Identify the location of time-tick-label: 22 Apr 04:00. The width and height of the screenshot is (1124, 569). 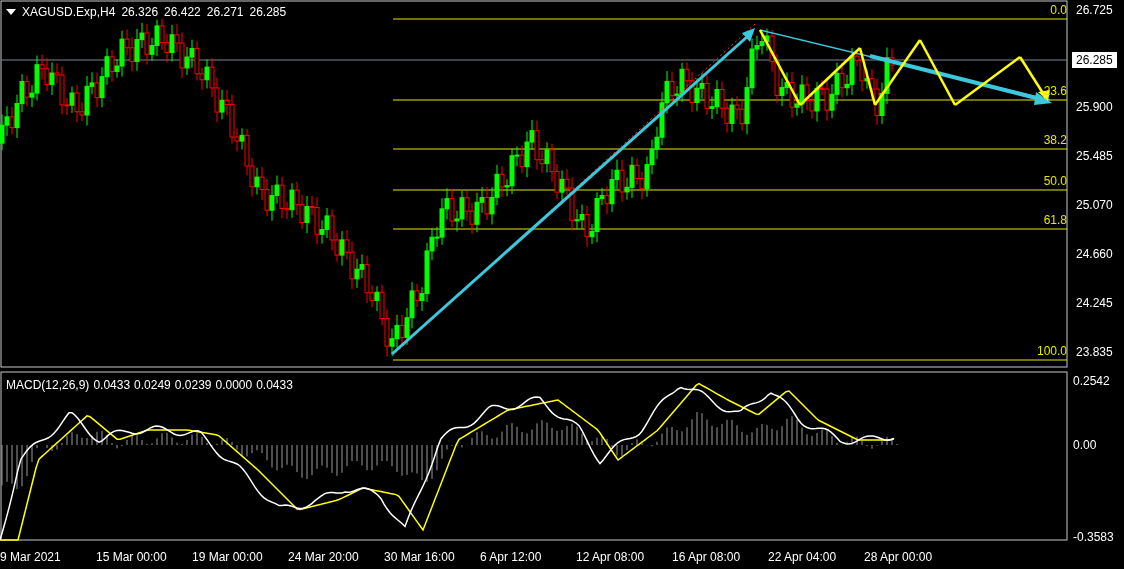
(802, 557).